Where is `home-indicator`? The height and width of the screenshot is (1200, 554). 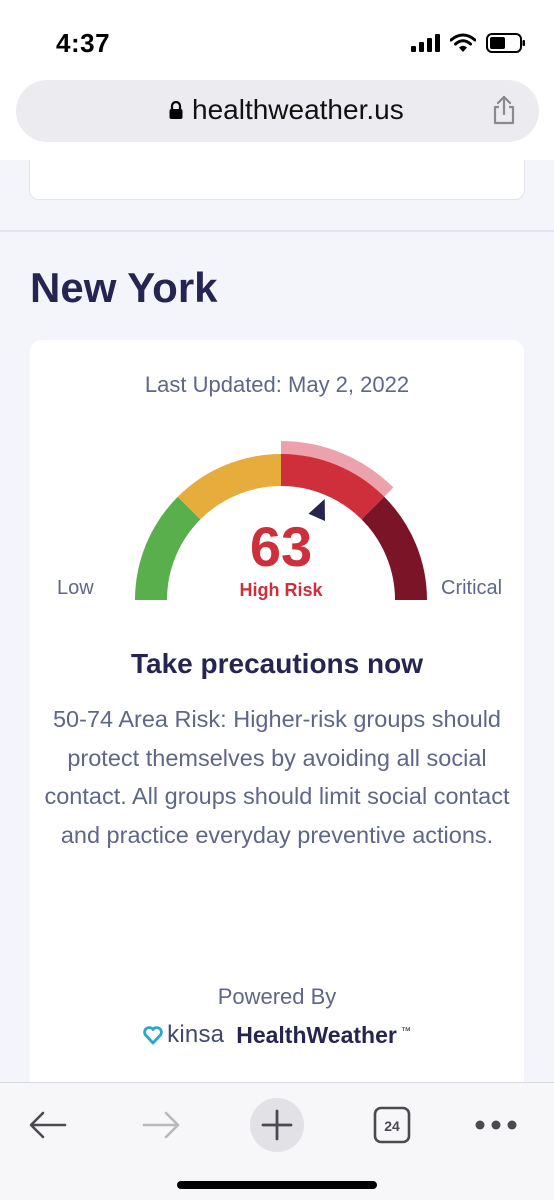 home-indicator is located at coordinates (277, 1185).